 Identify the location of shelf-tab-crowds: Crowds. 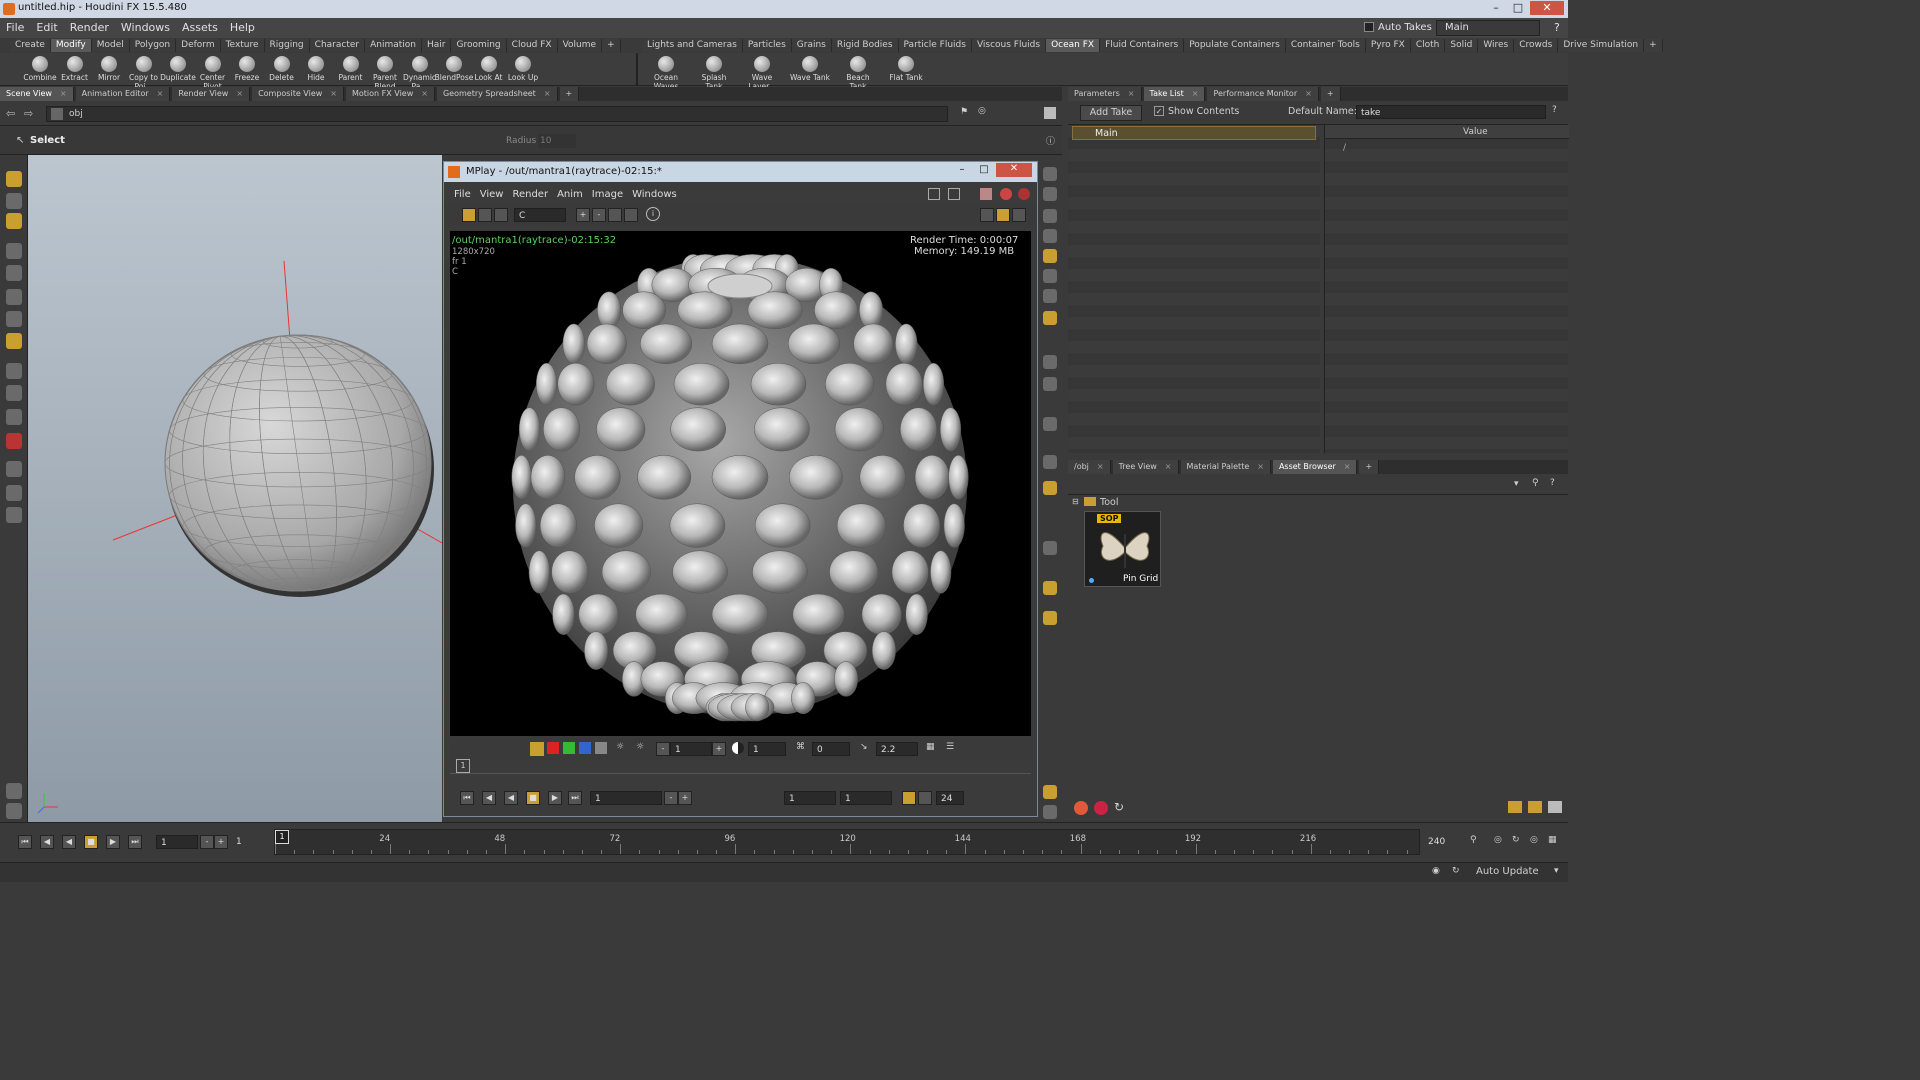
(1536, 45).